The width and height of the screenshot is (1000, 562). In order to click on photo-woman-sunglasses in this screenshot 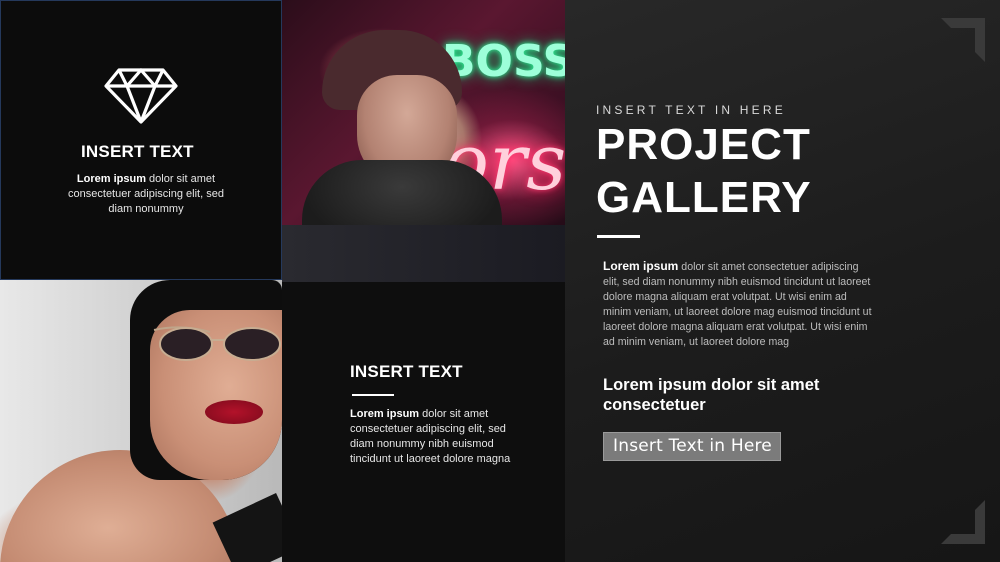, I will do `click(141, 421)`.